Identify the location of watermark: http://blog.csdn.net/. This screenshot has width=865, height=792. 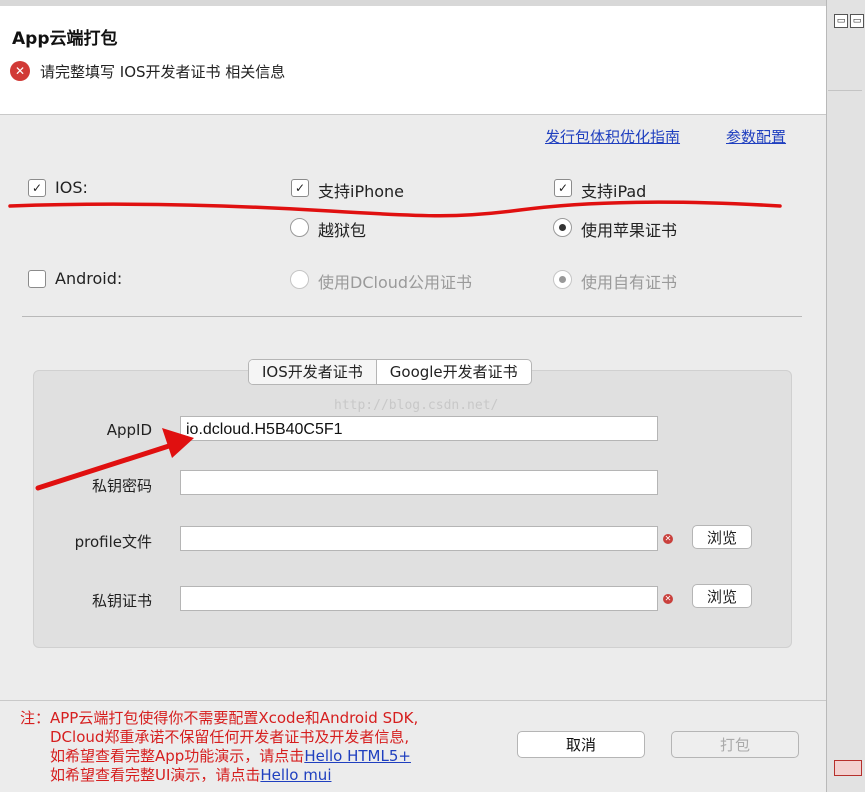
(416, 405).